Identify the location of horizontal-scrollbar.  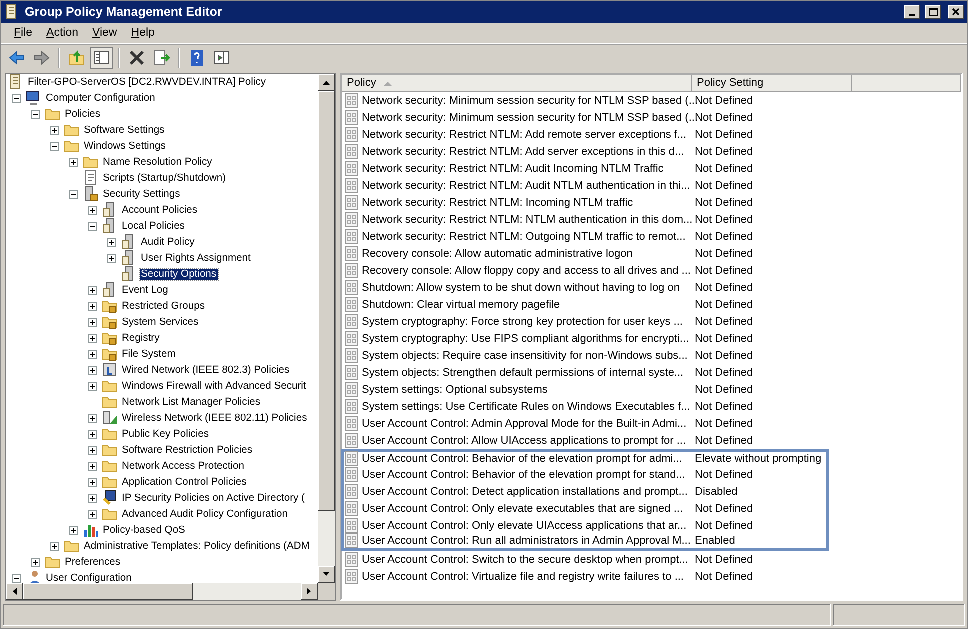
(162, 591).